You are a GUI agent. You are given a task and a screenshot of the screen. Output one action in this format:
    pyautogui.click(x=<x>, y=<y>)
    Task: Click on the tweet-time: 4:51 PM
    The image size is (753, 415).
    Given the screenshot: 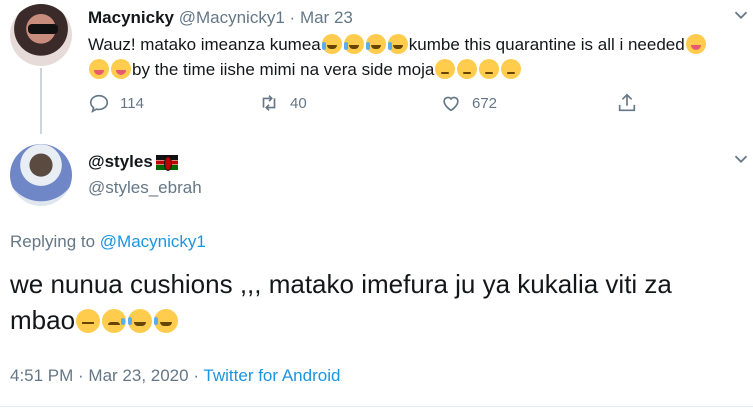 What is the action you would take?
    pyautogui.click(x=41, y=375)
    